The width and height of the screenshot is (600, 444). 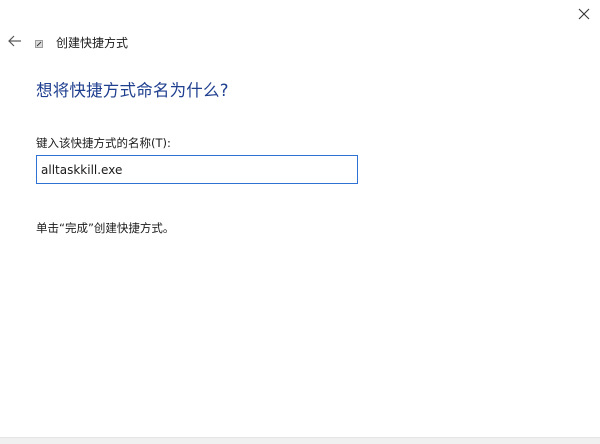 I want to click on finish-hint-text: 单击“完成”创建快捷方式。, so click(x=105, y=228).